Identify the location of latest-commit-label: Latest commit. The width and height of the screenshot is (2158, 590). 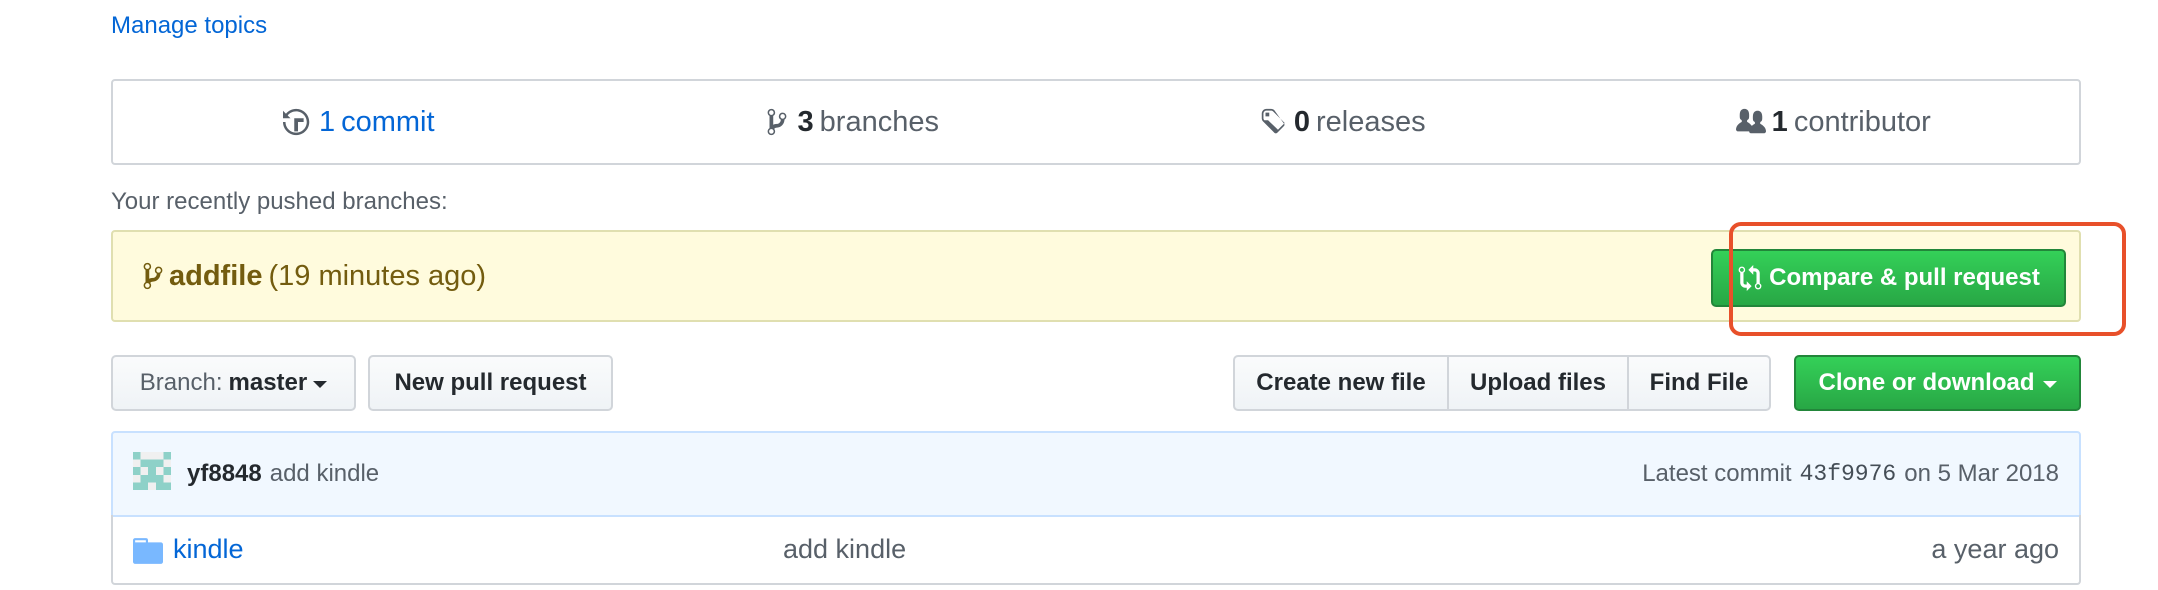
(1717, 473).